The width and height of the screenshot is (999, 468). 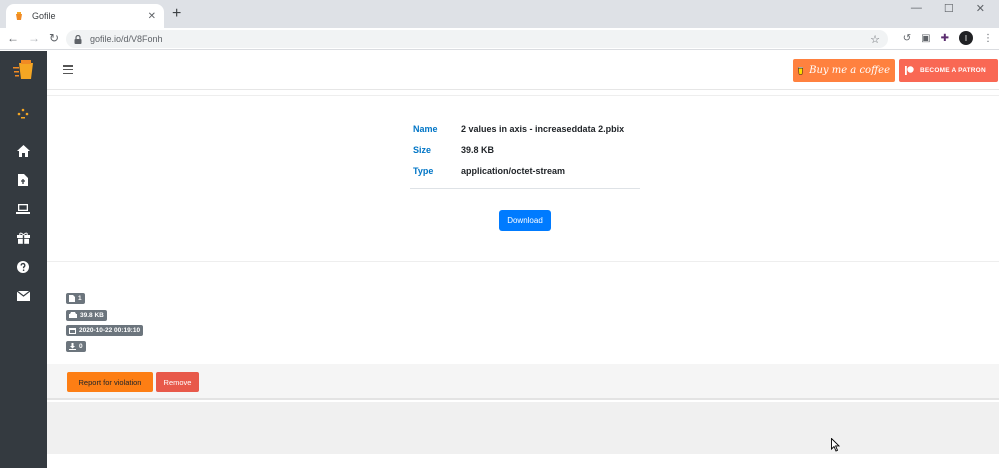 What do you see at coordinates (543, 128) in the screenshot?
I see `file-name-value: 2 values in axis - increaseddata 2.pbix` at bounding box center [543, 128].